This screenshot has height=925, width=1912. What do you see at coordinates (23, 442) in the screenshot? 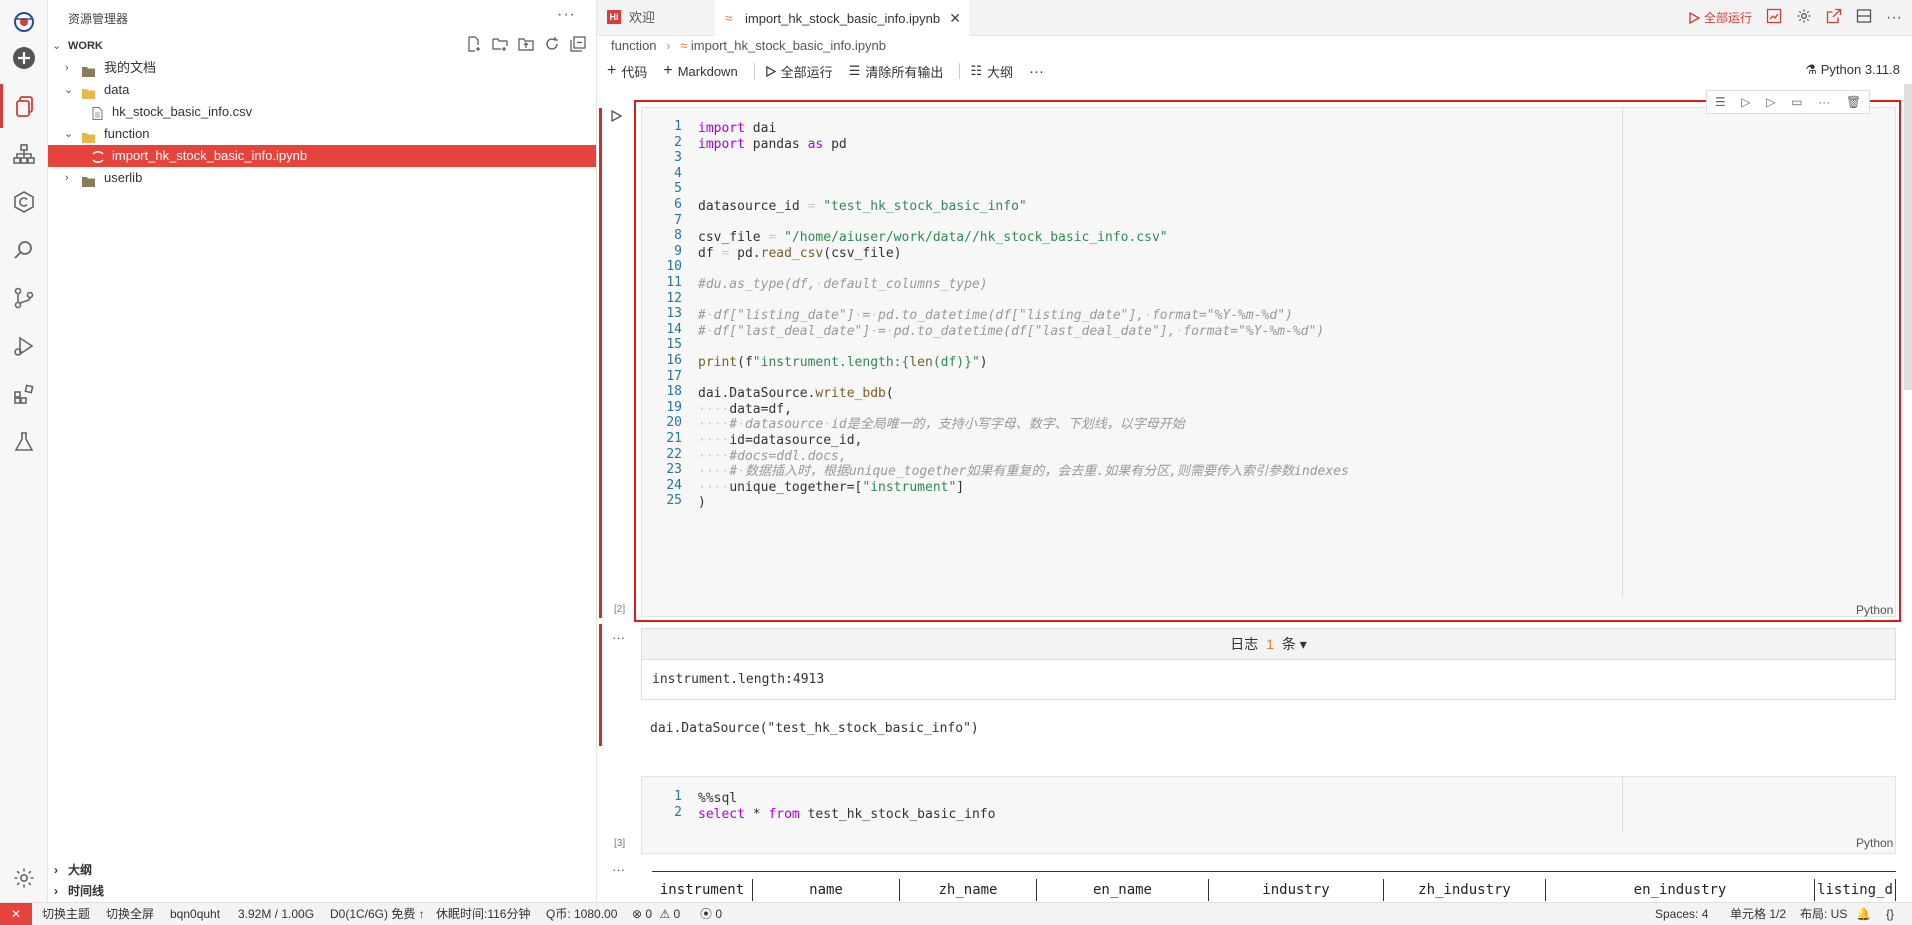
I see `flask-icon` at bounding box center [23, 442].